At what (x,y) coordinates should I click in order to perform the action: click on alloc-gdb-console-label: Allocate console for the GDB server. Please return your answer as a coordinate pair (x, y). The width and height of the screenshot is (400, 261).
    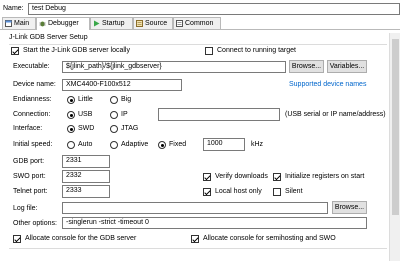
    Looking at the image, I should click on (81, 238).